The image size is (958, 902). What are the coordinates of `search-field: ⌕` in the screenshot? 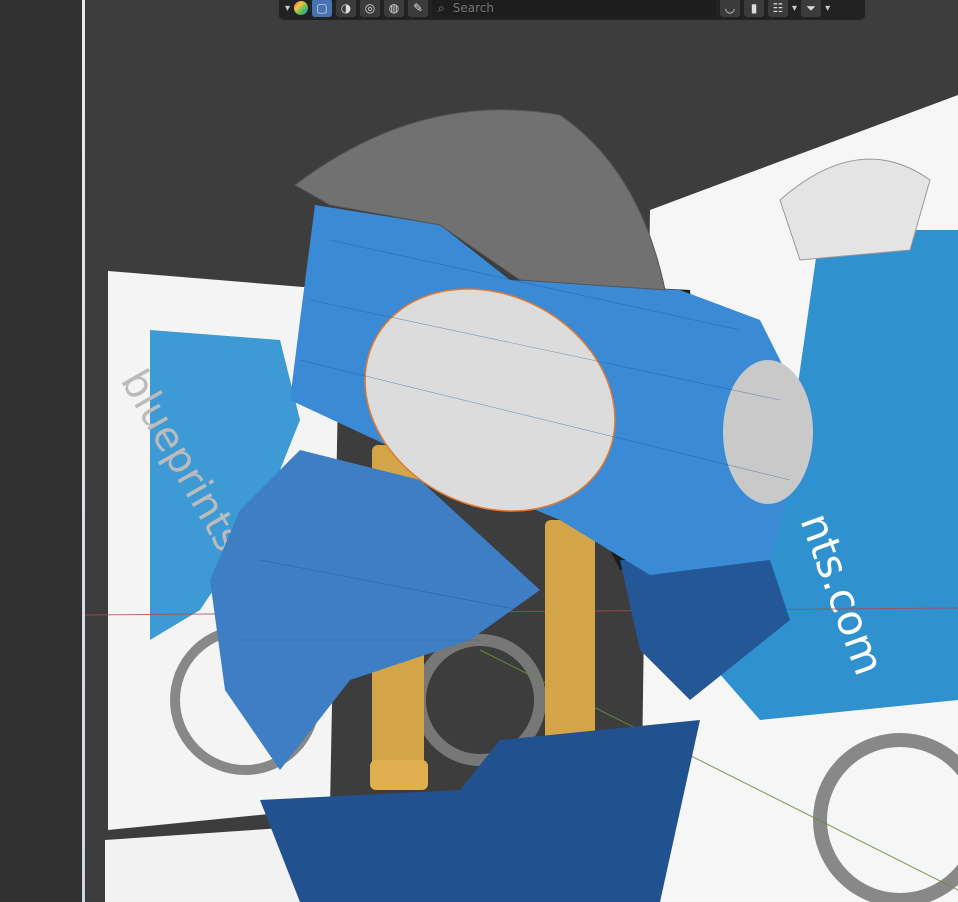 It's located at (574, 8).